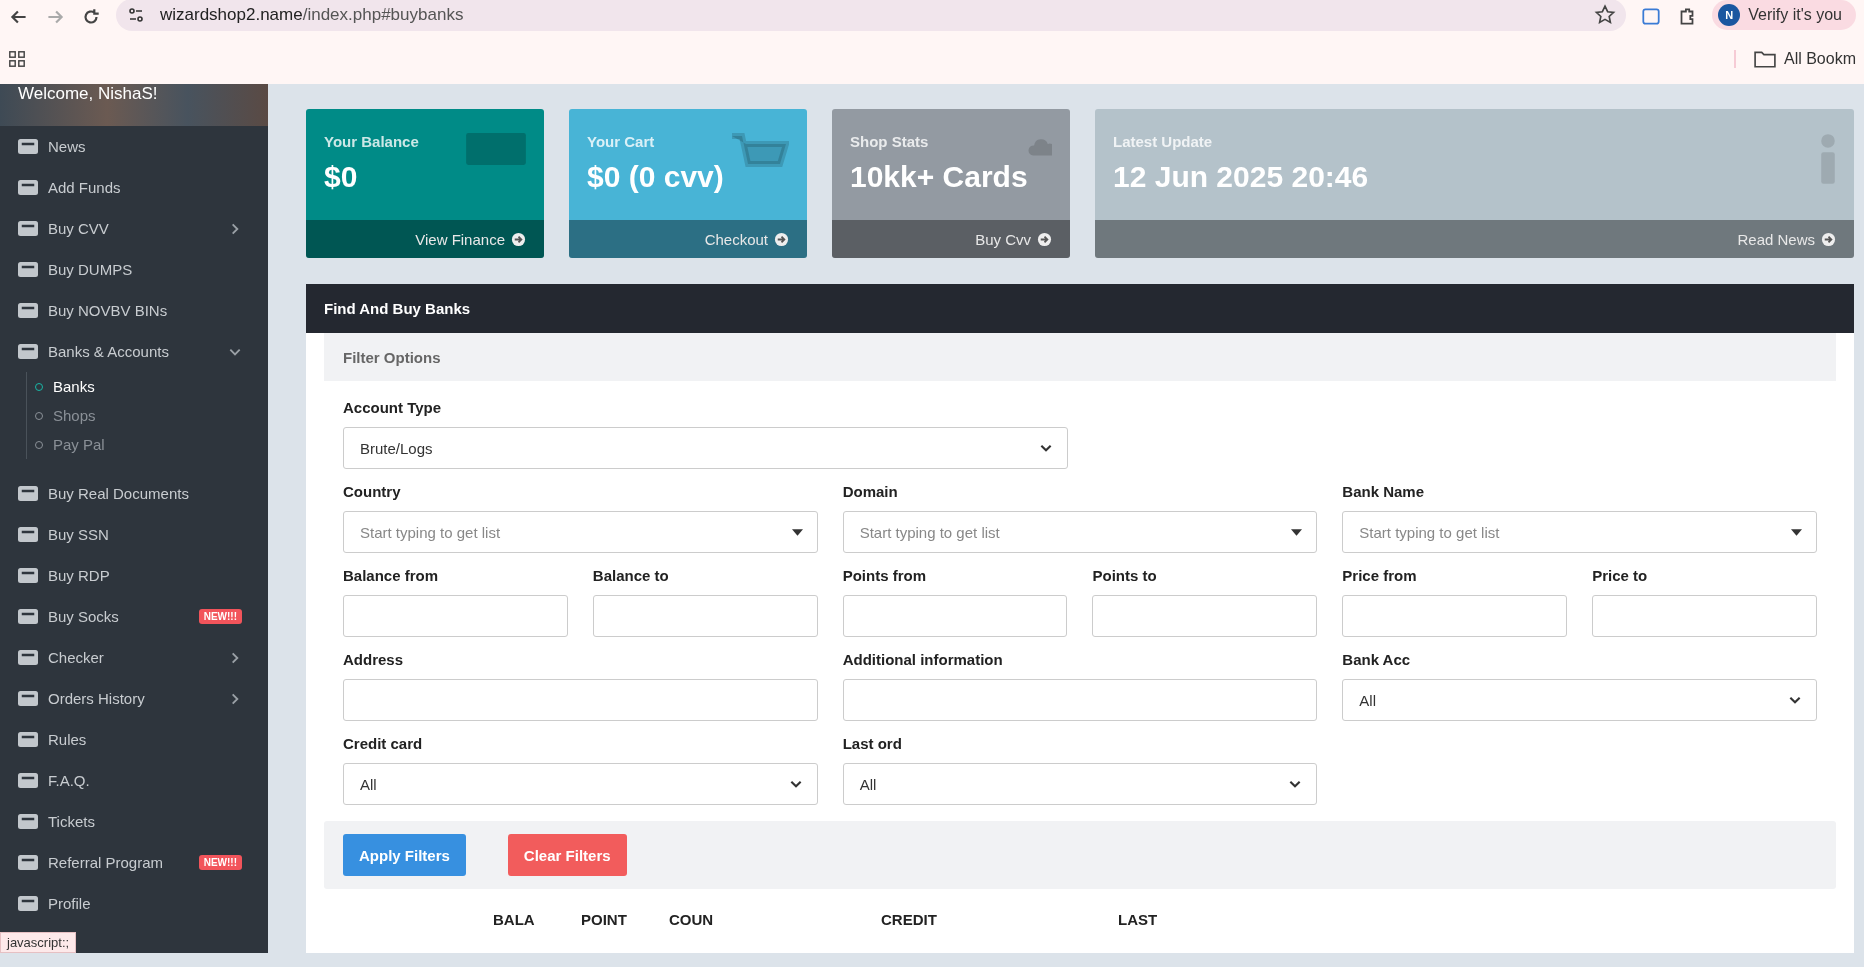  What do you see at coordinates (939, 177) in the screenshot?
I see `card-value: 10kk+ Cards` at bounding box center [939, 177].